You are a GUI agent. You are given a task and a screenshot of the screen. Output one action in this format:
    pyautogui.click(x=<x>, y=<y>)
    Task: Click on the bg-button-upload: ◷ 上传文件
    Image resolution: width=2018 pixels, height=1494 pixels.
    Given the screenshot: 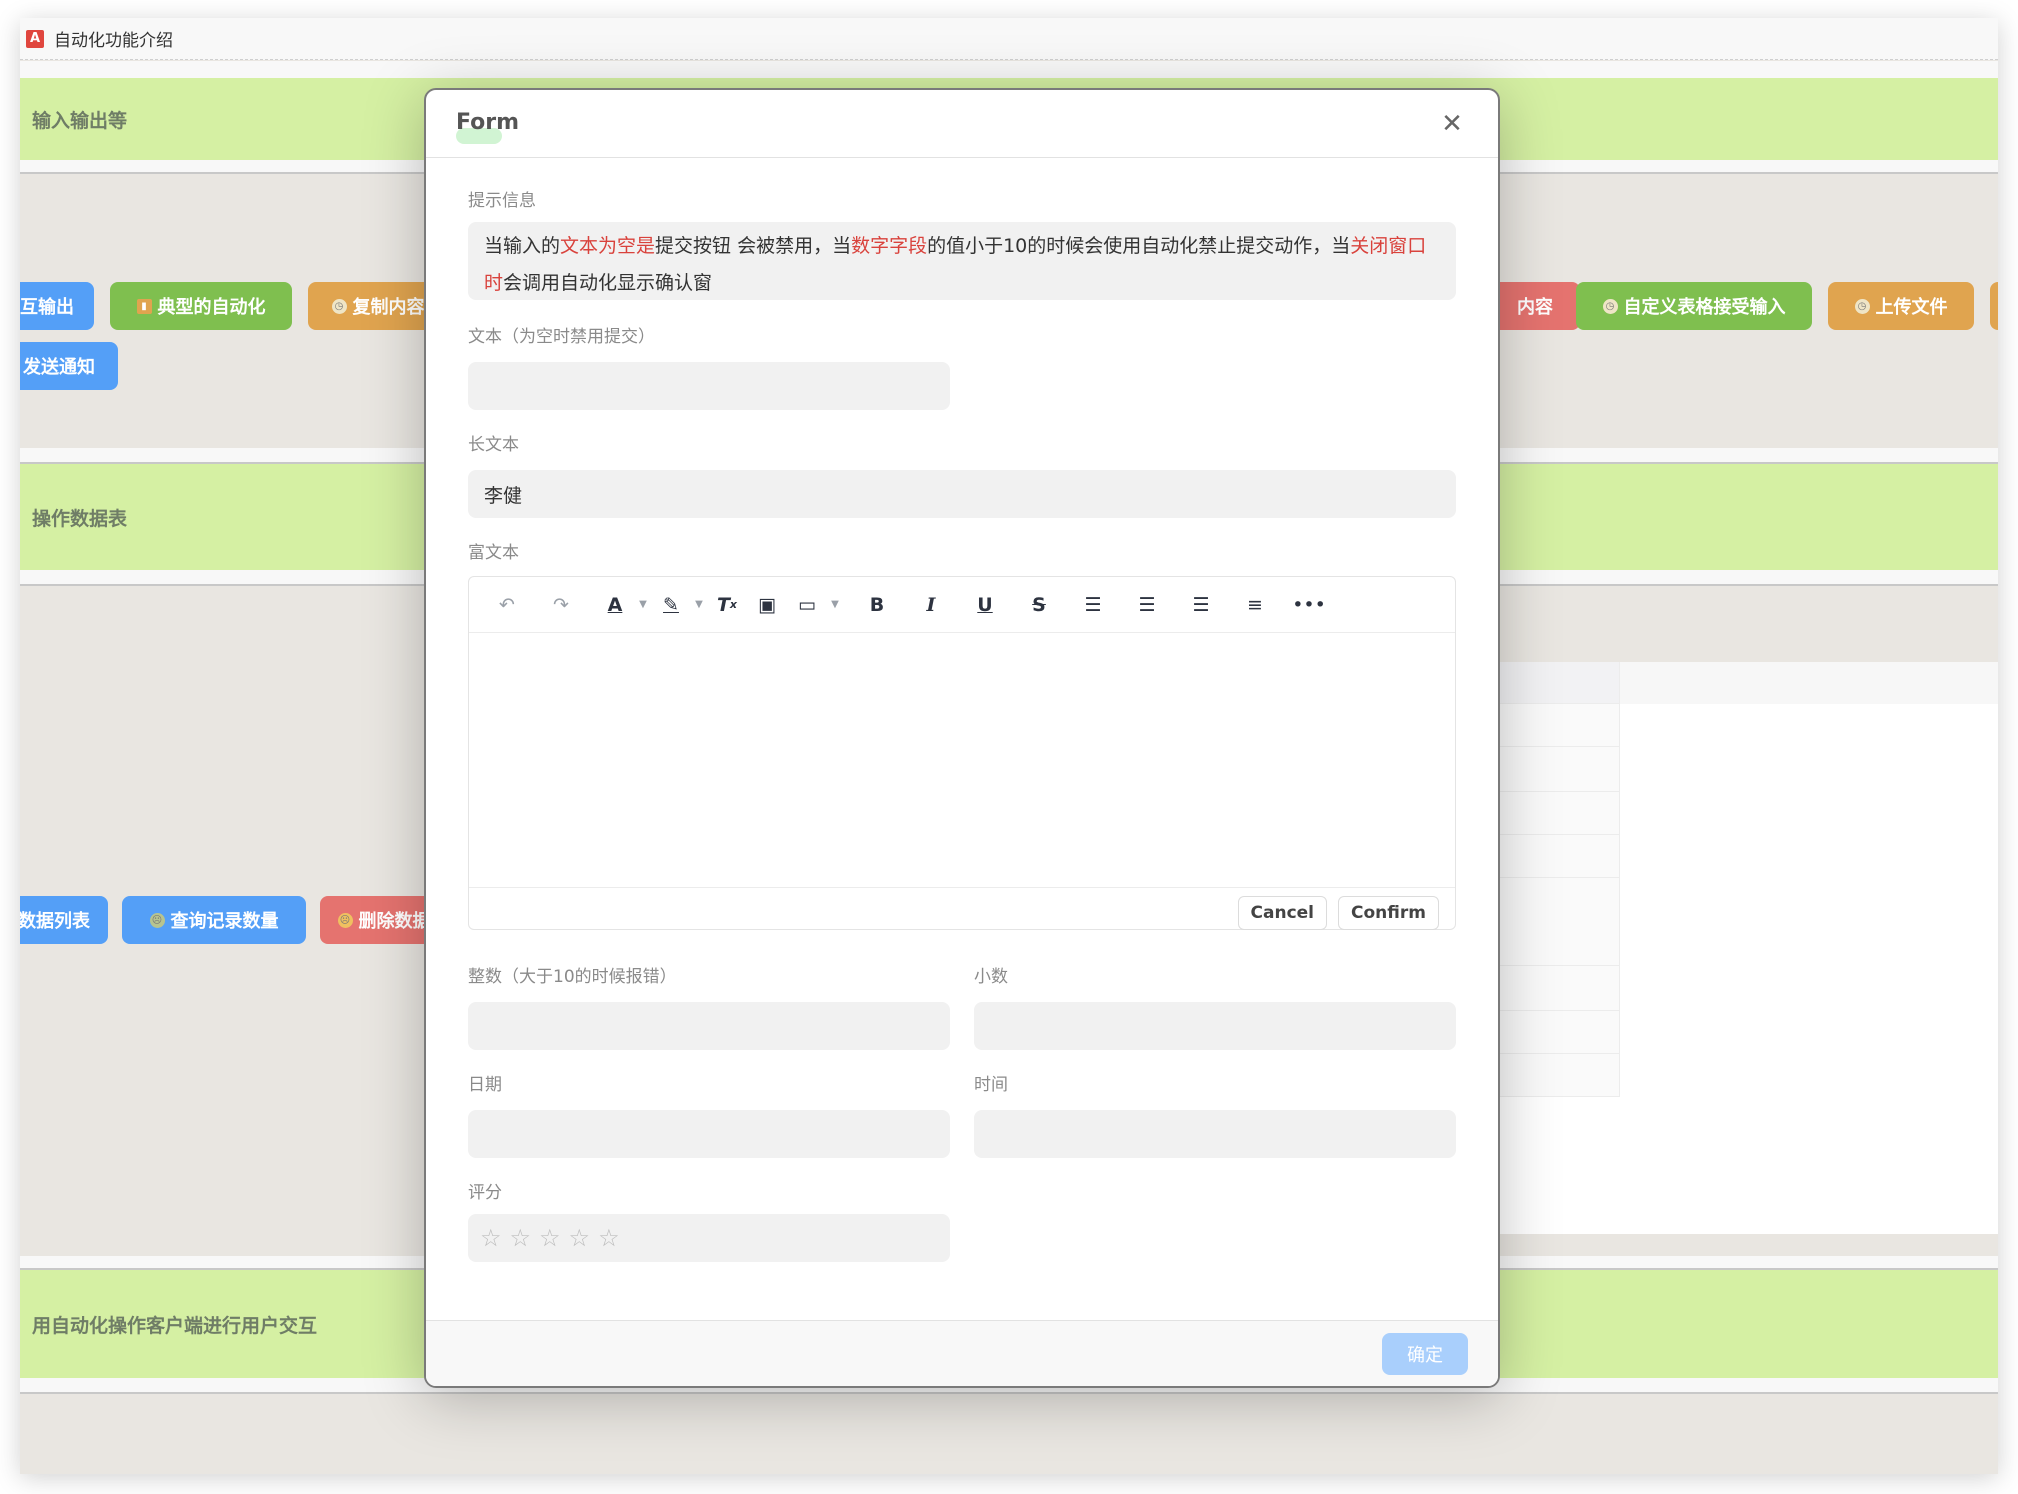 What is the action you would take?
    pyautogui.click(x=1901, y=306)
    